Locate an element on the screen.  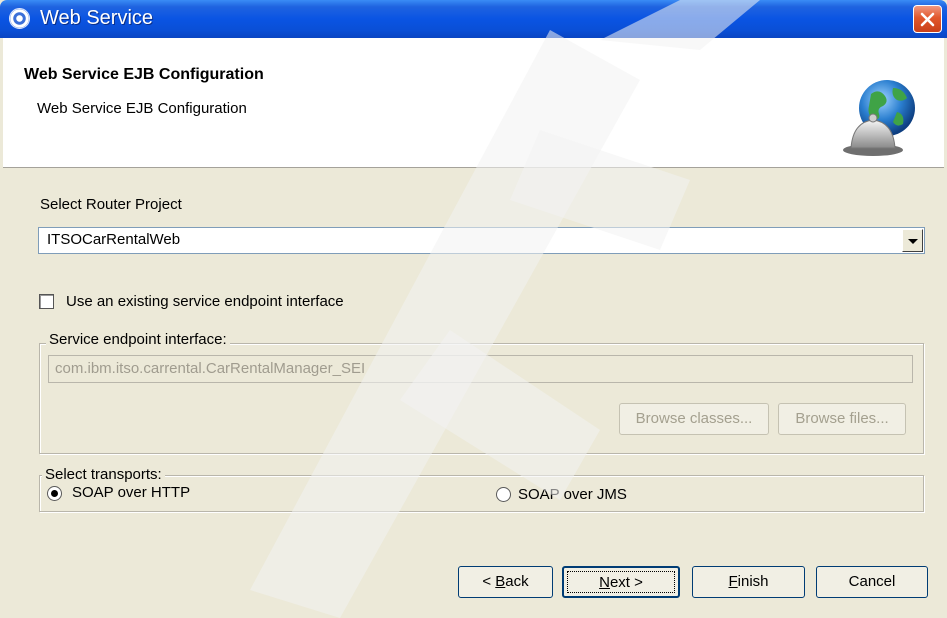
page-description: Web Service EJB Configuration is located at coordinates (142, 108).